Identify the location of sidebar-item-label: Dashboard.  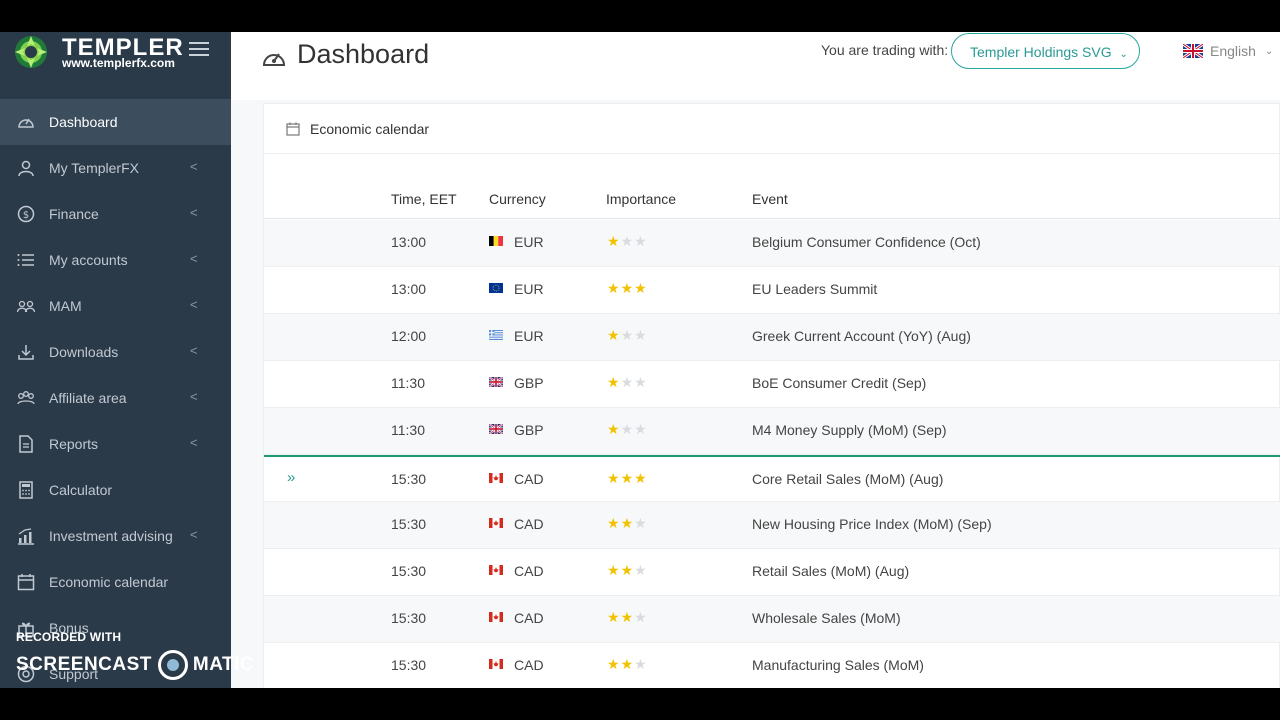
(83, 122).